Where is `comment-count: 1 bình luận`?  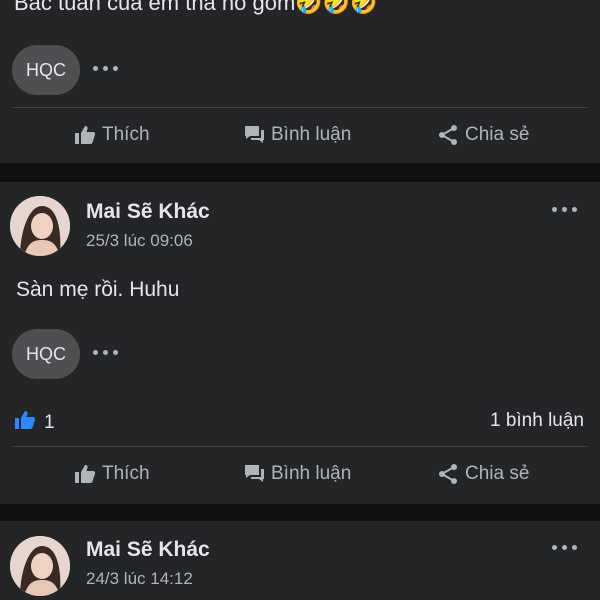 comment-count: 1 bình luận is located at coordinates (537, 421).